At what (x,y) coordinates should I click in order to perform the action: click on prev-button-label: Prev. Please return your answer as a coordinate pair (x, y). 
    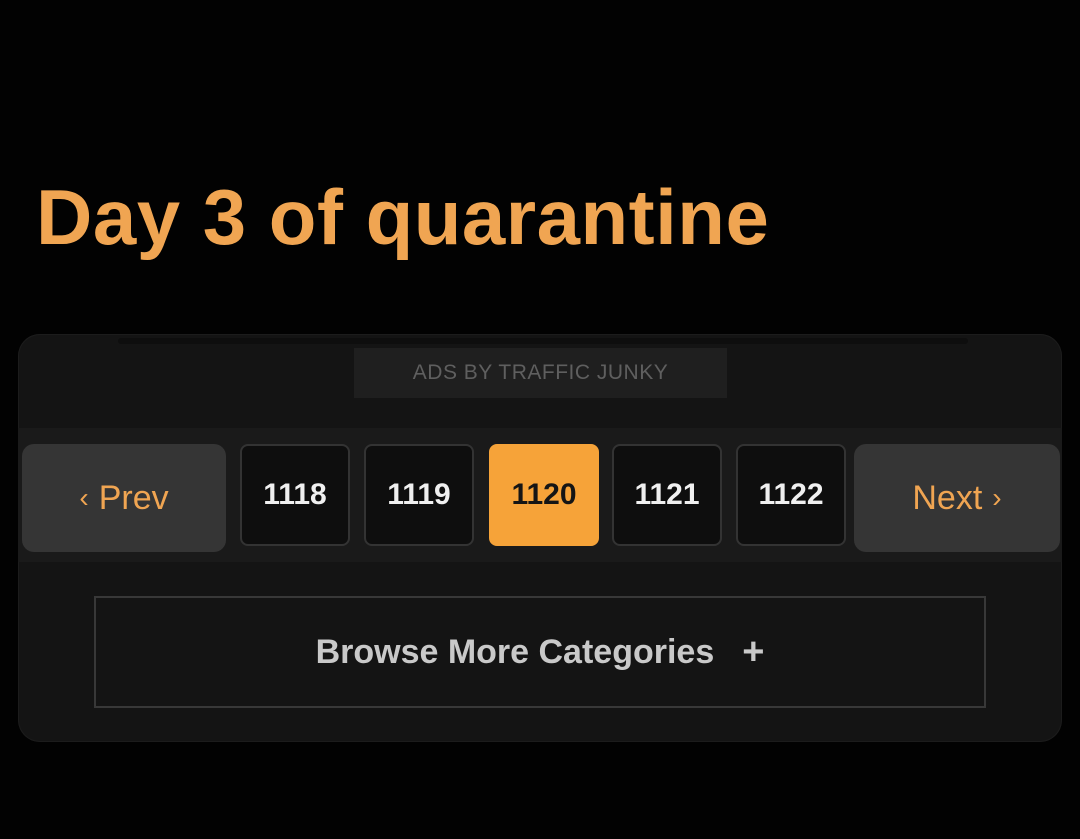
    Looking at the image, I should click on (133, 497).